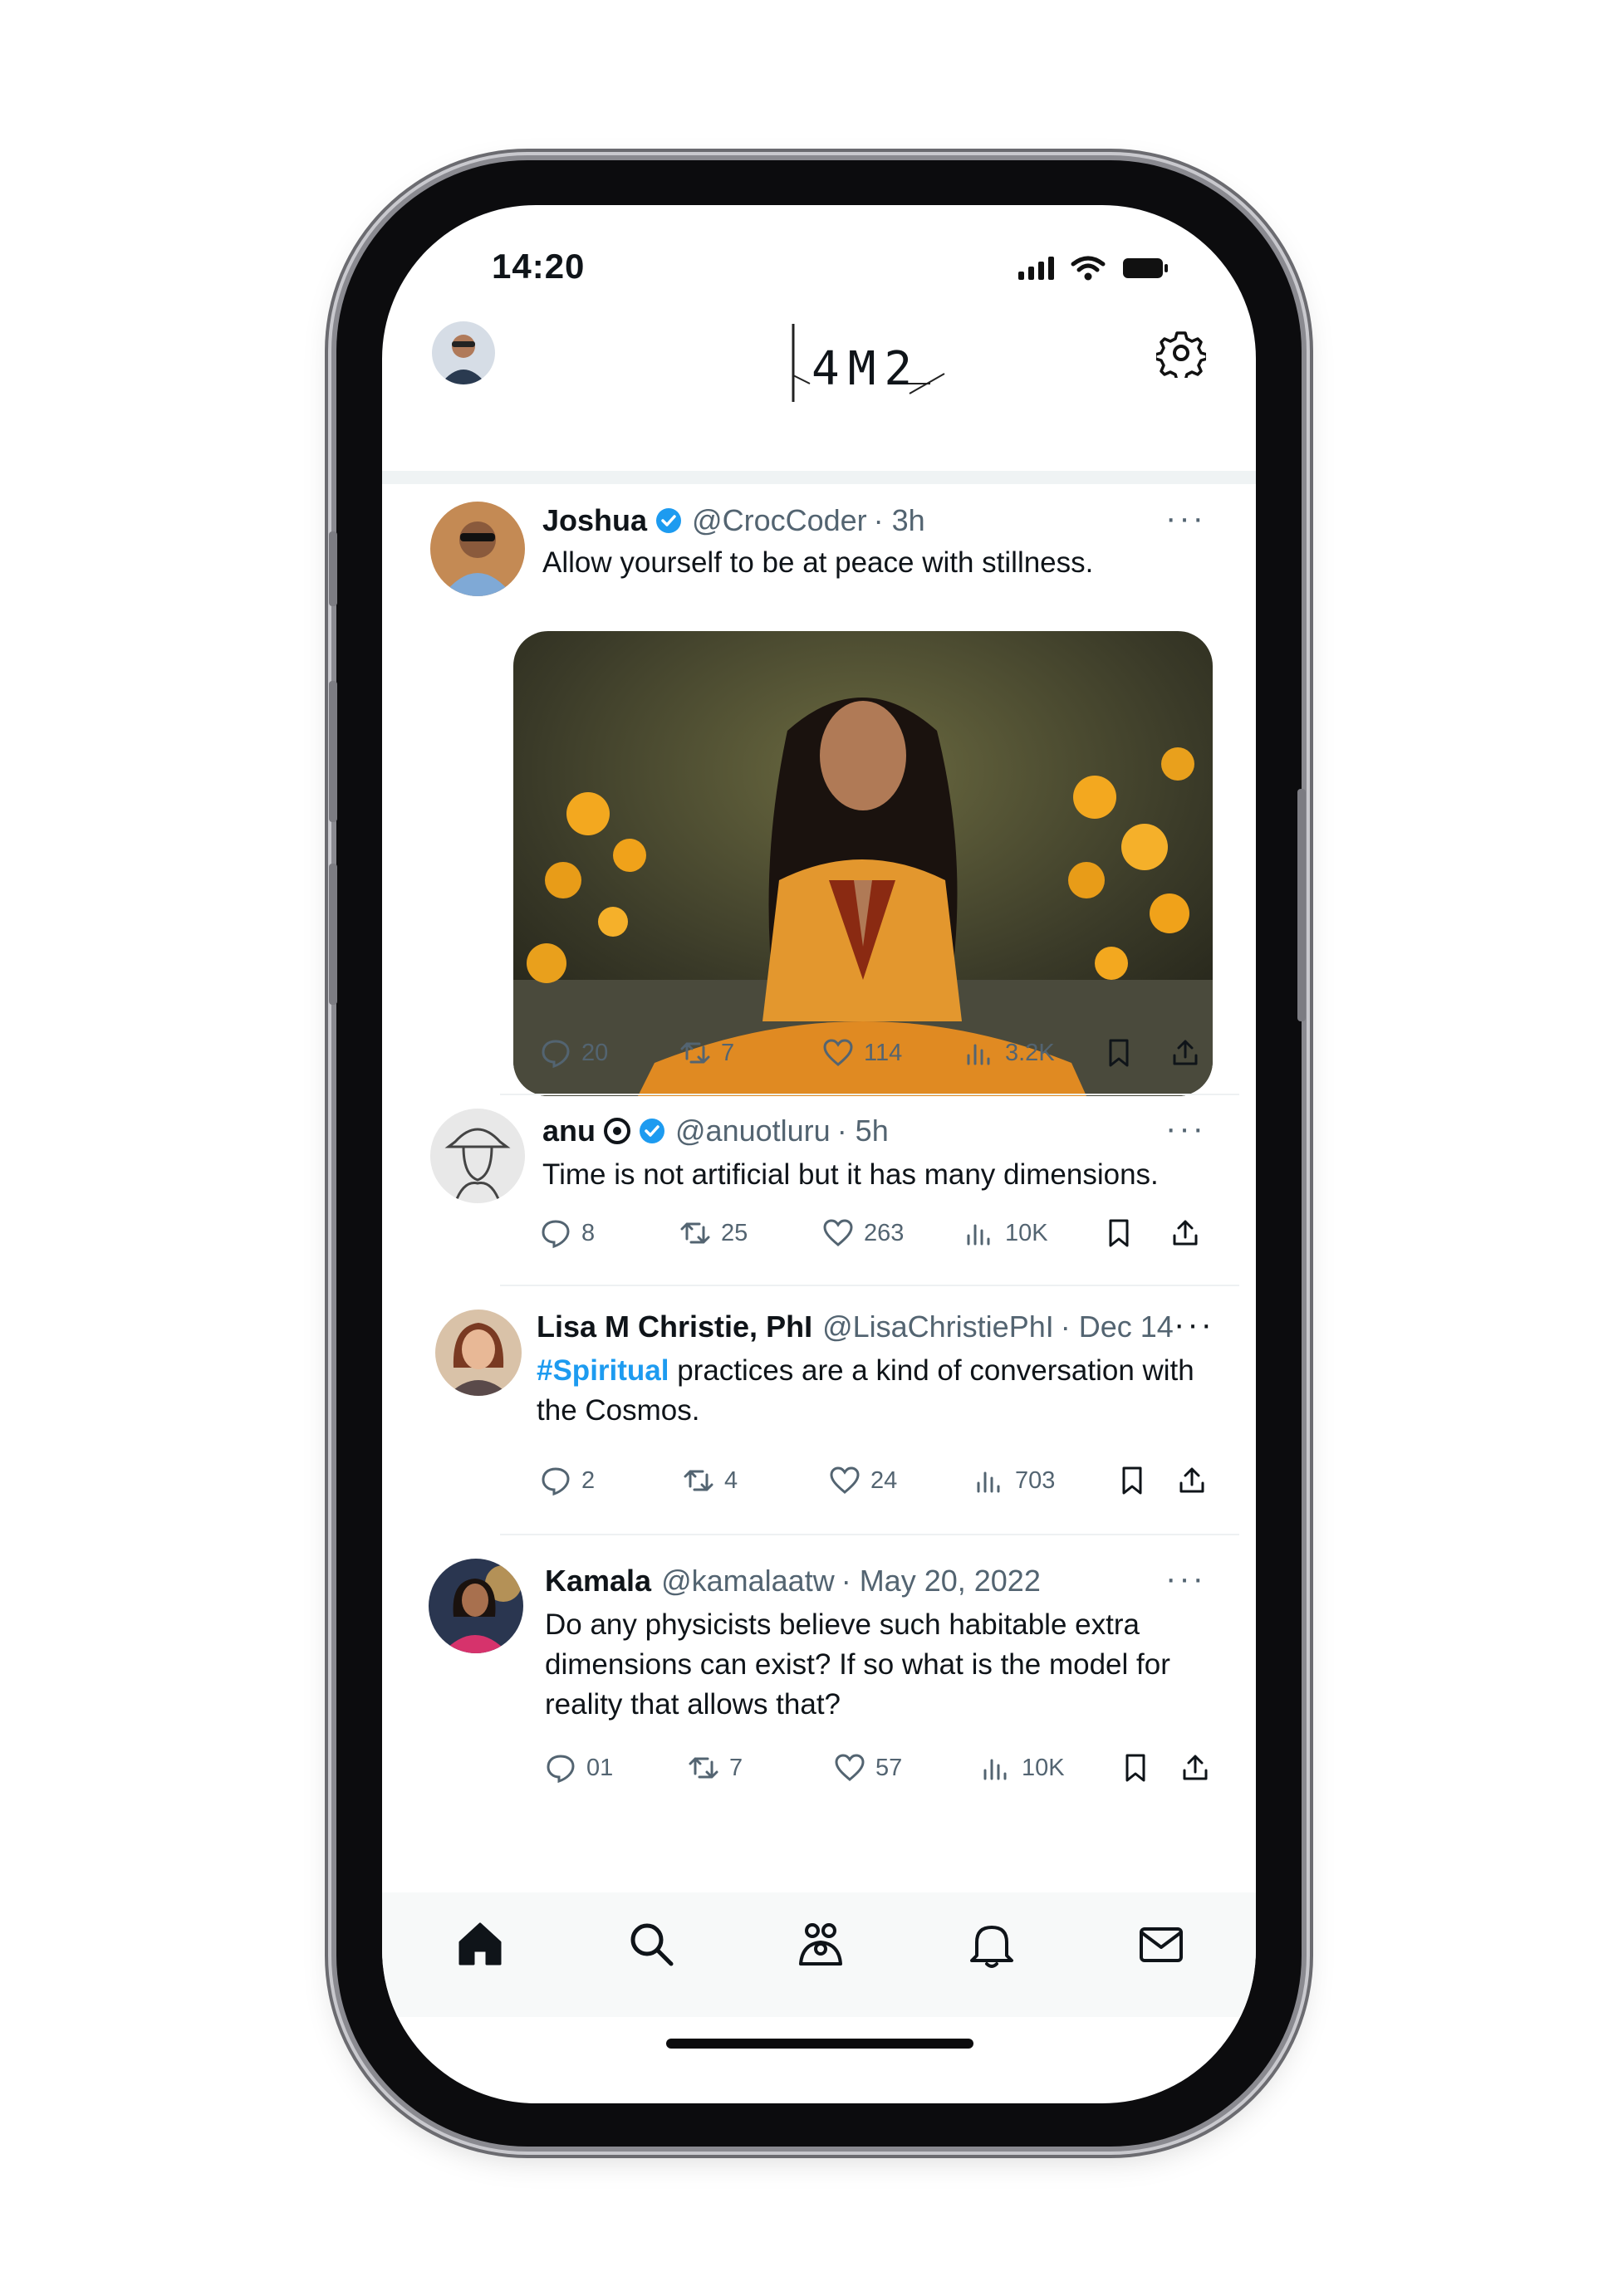 Image resolution: width=1623 pixels, height=2296 pixels. Describe the element at coordinates (603, 1370) in the screenshot. I see `hashtag-link: #Spiritual` at that location.